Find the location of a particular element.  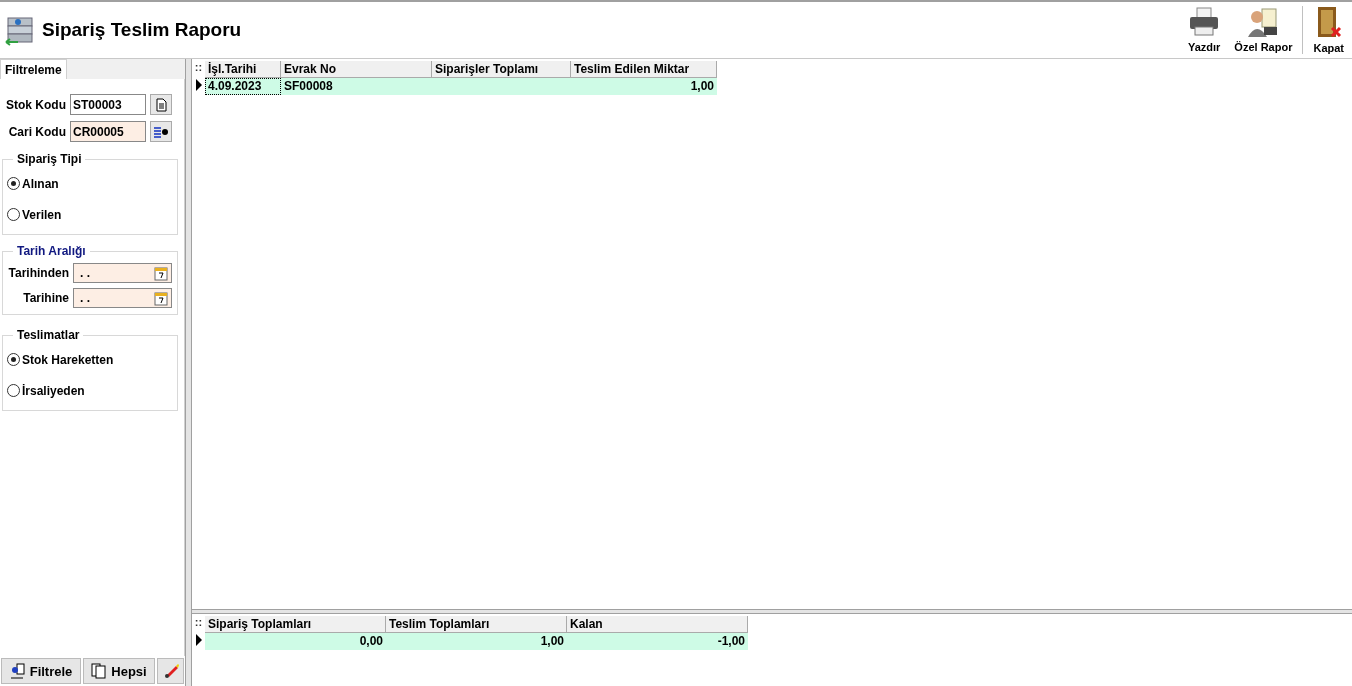

table-cell: 0,00 is located at coordinates (295, 641).